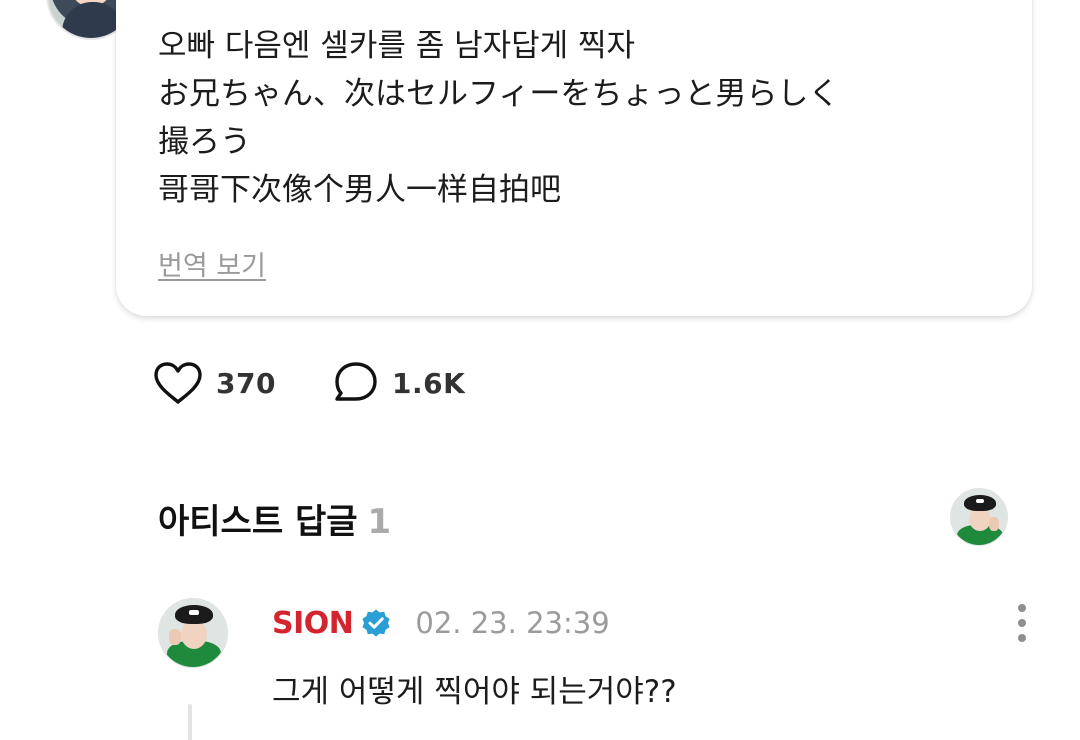  Describe the element at coordinates (397, 46) in the screenshot. I see `comment-line-korean: 오빠 다음엔 셀카를 좀 남자답게 찍자` at that location.